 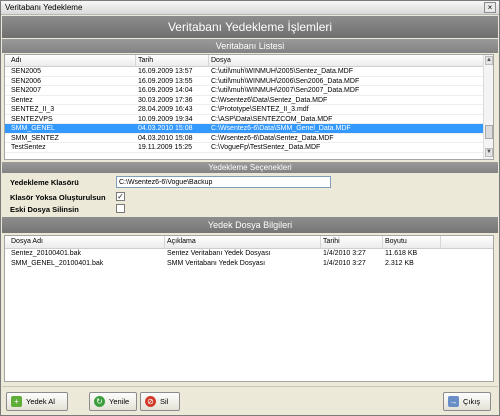 What do you see at coordinates (282, 71) in the screenshot?
I see `cell-file: C:\util\muh\WINMUH\2005\Sentez_Data.MDF` at bounding box center [282, 71].